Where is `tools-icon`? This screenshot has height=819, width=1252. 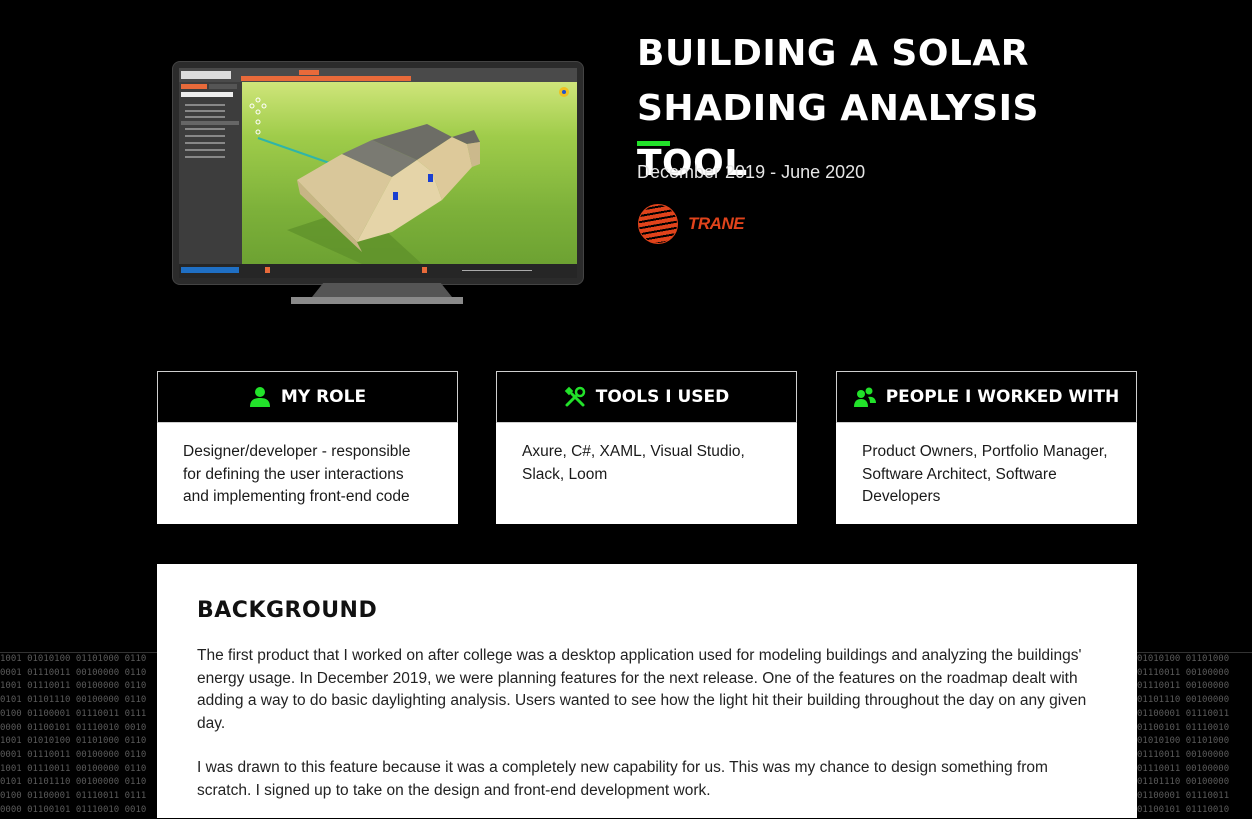 tools-icon is located at coordinates (574, 396).